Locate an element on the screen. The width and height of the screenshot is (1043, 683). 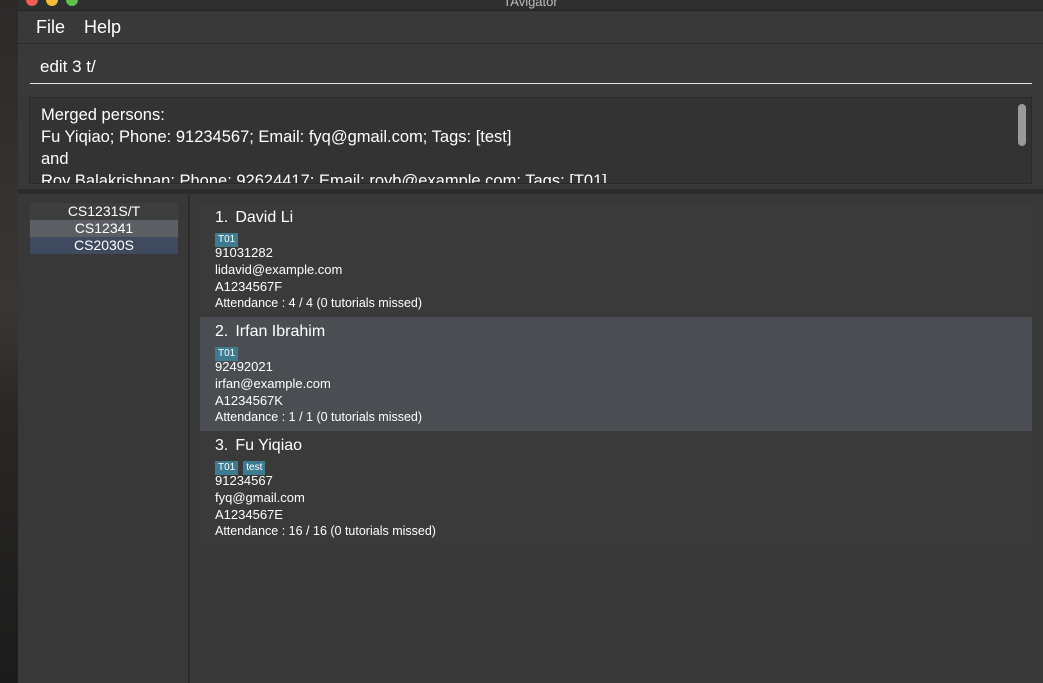
tutorial-item: CS1231S/T is located at coordinates (104, 211).